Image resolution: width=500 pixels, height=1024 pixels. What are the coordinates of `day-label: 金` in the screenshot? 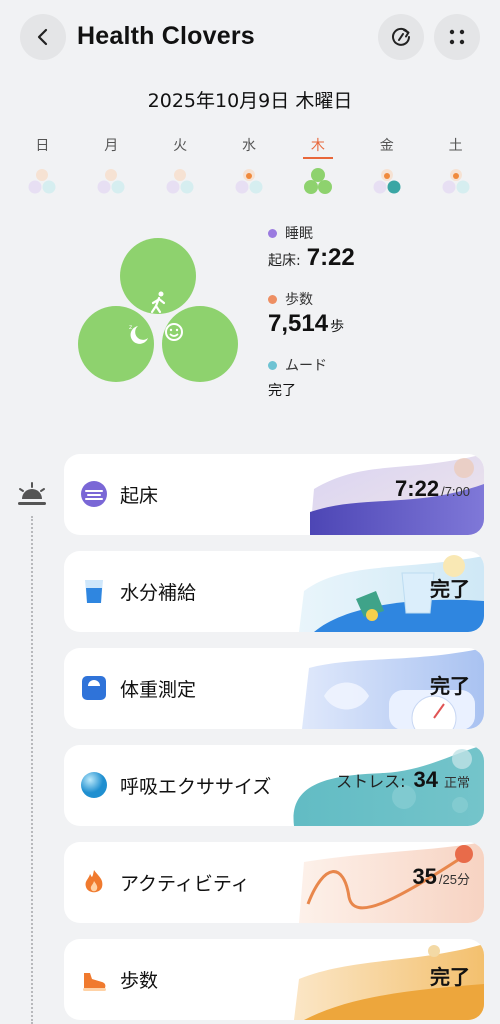 It's located at (386, 146).